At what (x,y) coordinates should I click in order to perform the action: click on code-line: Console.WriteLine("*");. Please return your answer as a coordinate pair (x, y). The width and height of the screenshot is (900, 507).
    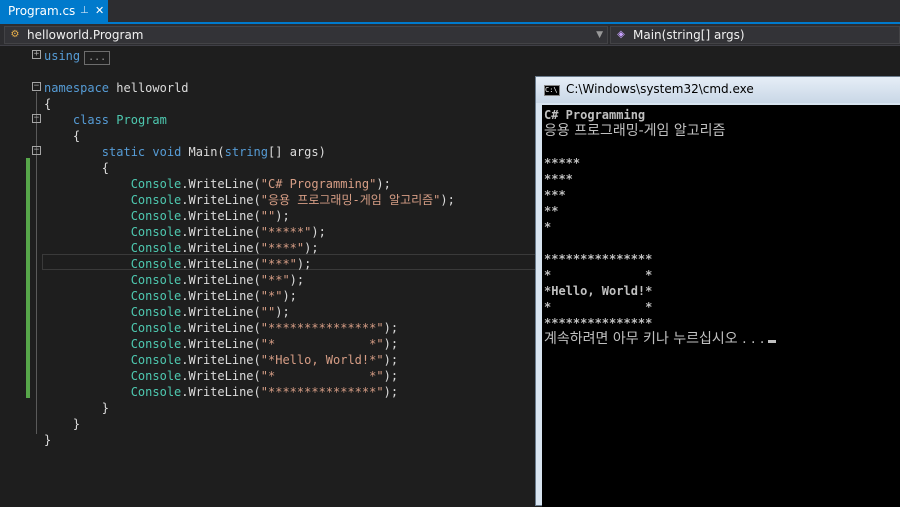
    Looking at the image, I should click on (213, 296).